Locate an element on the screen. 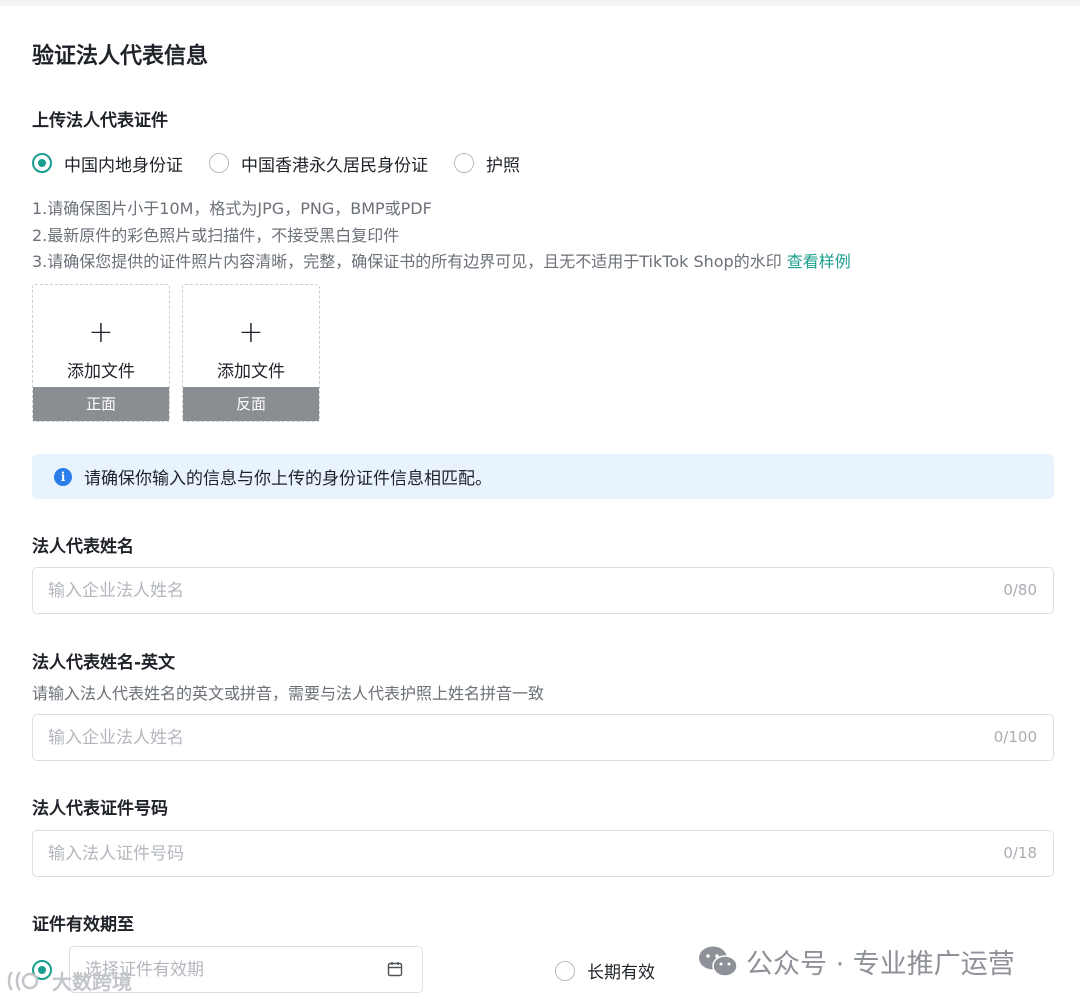 Image resolution: width=1080 pixels, height=1003 pixels. radio-option-hk-id: 中国香港永久居民身份证 is located at coordinates (318, 163).